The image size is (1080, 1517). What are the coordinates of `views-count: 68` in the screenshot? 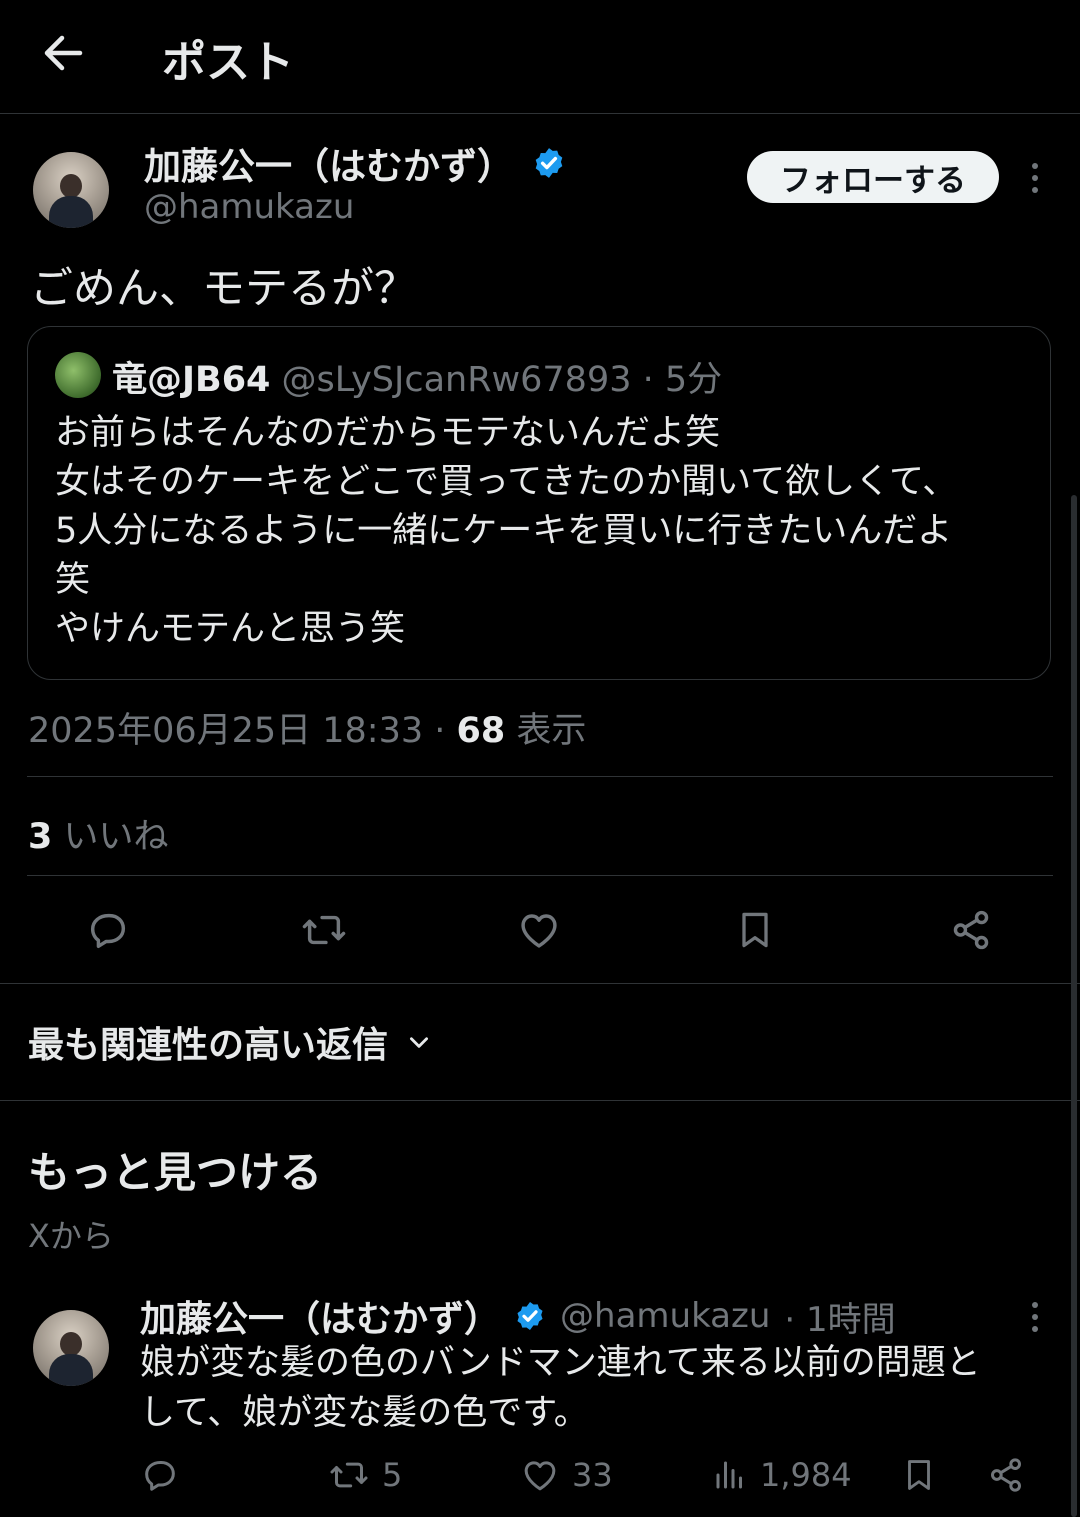 It's located at (481, 731).